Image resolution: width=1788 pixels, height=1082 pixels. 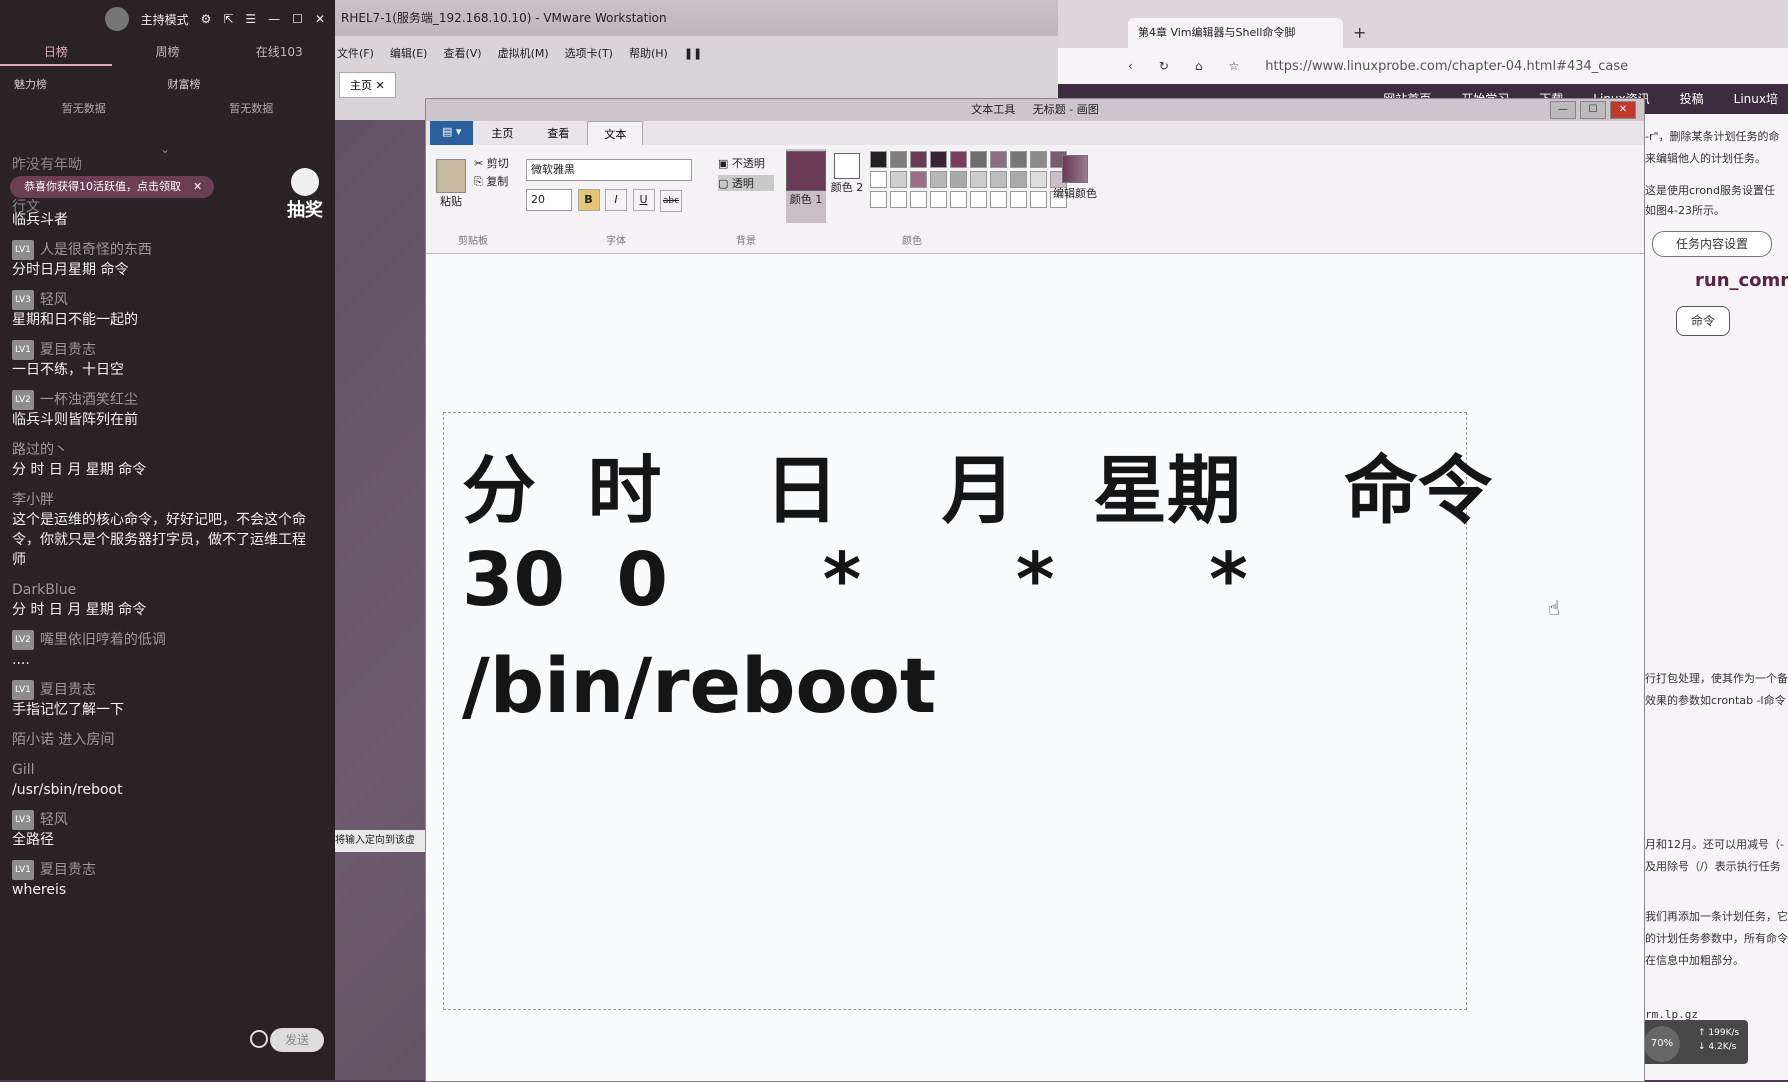 I want to click on cut-button: ✂ 剪切, so click(x=491, y=163).